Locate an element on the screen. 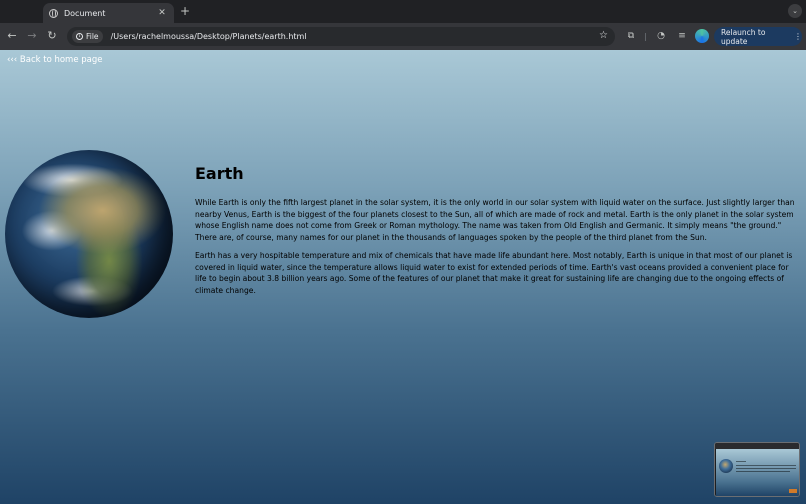 The height and width of the screenshot is (504, 806). reload-button: ↻ is located at coordinates (52, 36).